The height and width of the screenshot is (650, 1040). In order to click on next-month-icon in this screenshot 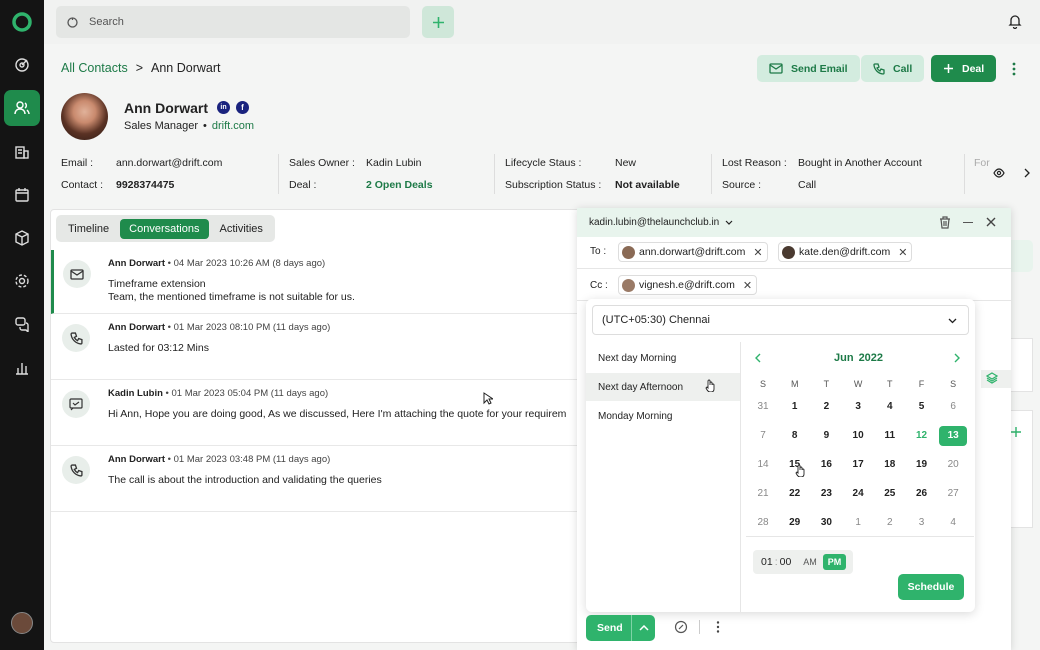, I will do `click(957, 358)`.